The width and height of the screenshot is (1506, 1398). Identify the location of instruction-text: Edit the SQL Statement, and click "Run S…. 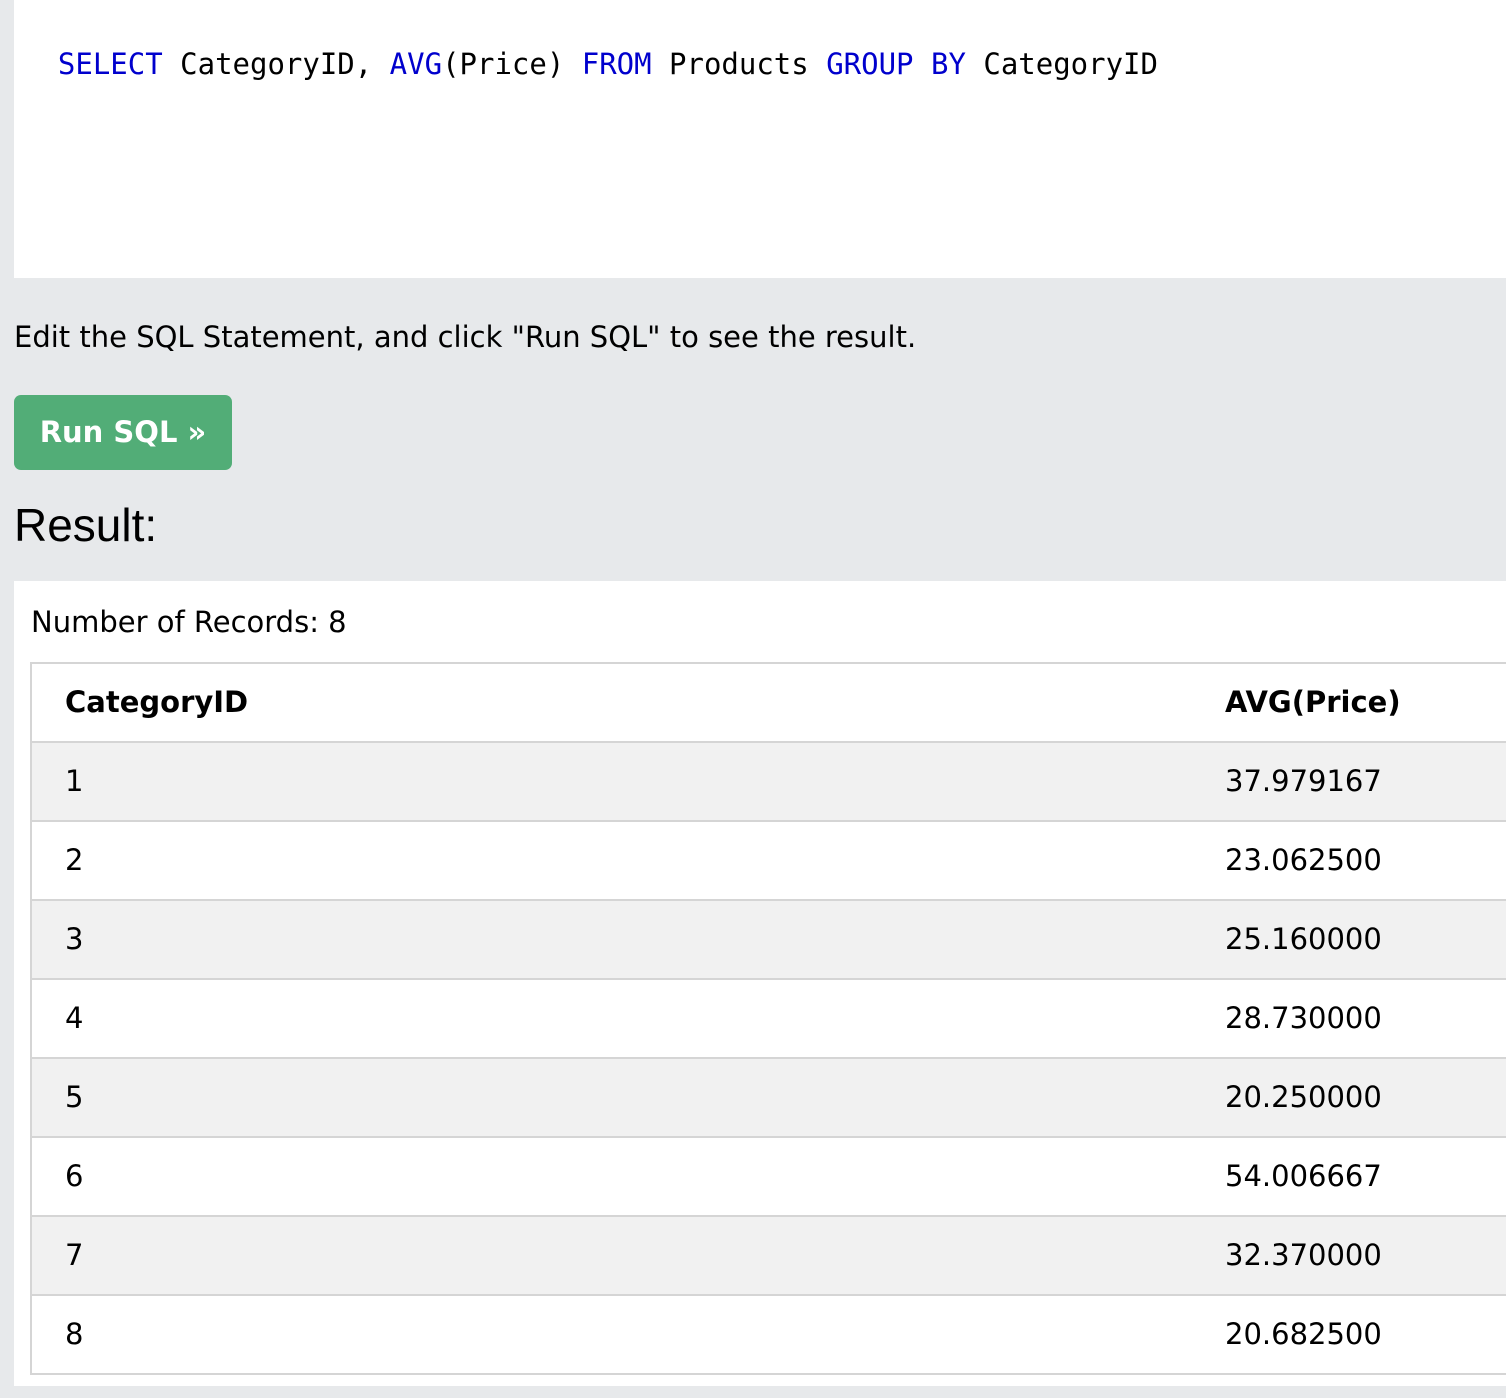
(465, 337).